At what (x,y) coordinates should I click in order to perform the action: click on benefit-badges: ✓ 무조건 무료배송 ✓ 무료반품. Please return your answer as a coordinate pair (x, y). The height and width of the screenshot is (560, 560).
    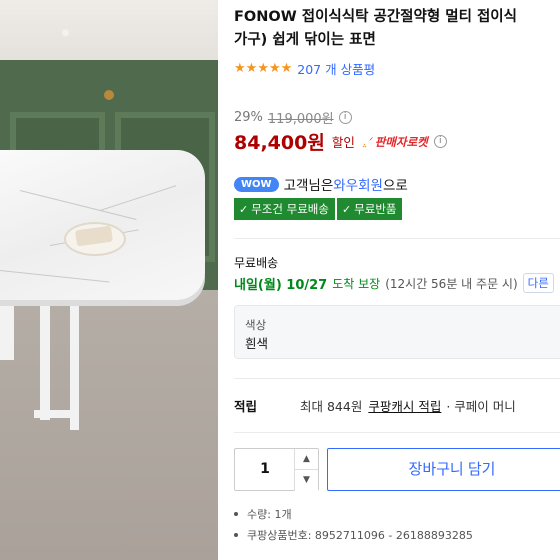
    Looking at the image, I should click on (318, 209).